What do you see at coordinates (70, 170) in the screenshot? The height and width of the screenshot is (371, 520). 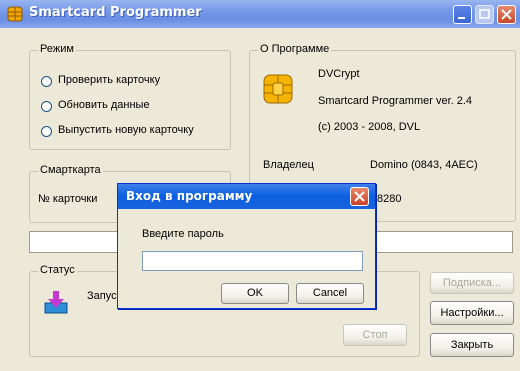 I see `smartcard-group-label: Смарткарта` at bounding box center [70, 170].